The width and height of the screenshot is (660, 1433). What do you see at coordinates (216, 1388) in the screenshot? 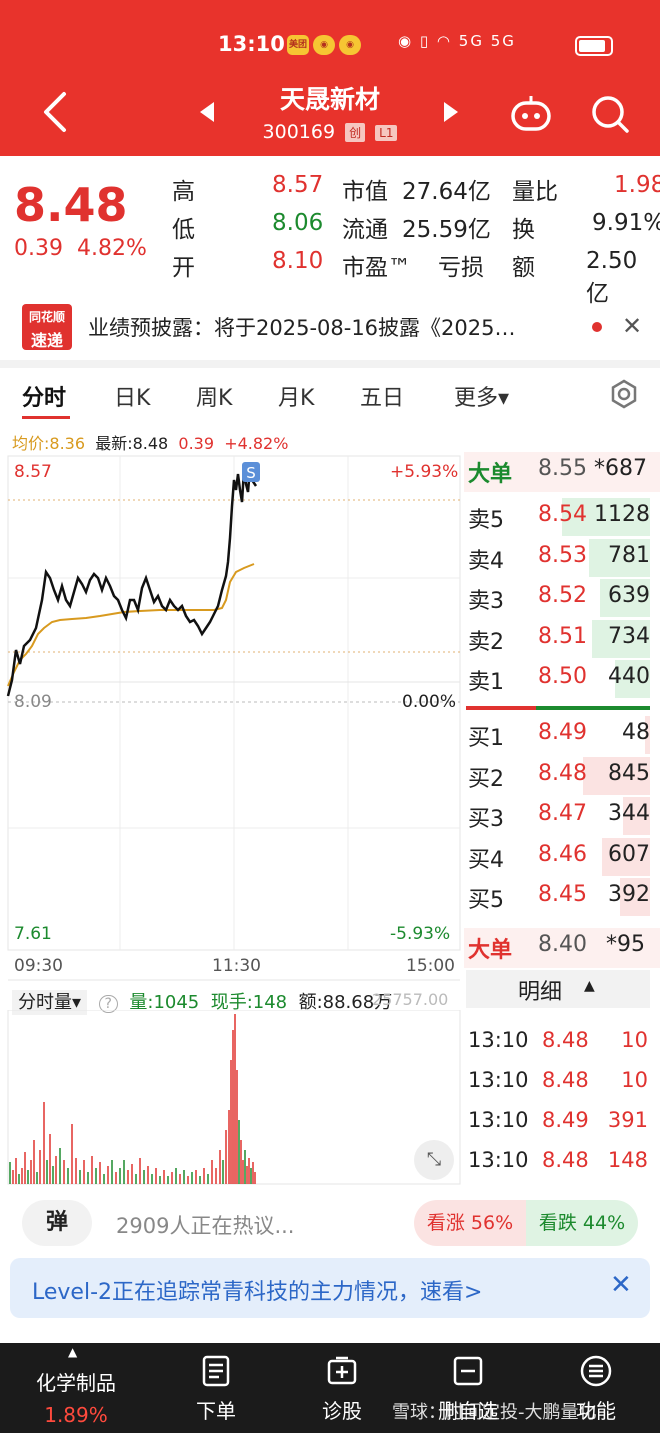
I see `nav-order: 下单` at bounding box center [216, 1388].